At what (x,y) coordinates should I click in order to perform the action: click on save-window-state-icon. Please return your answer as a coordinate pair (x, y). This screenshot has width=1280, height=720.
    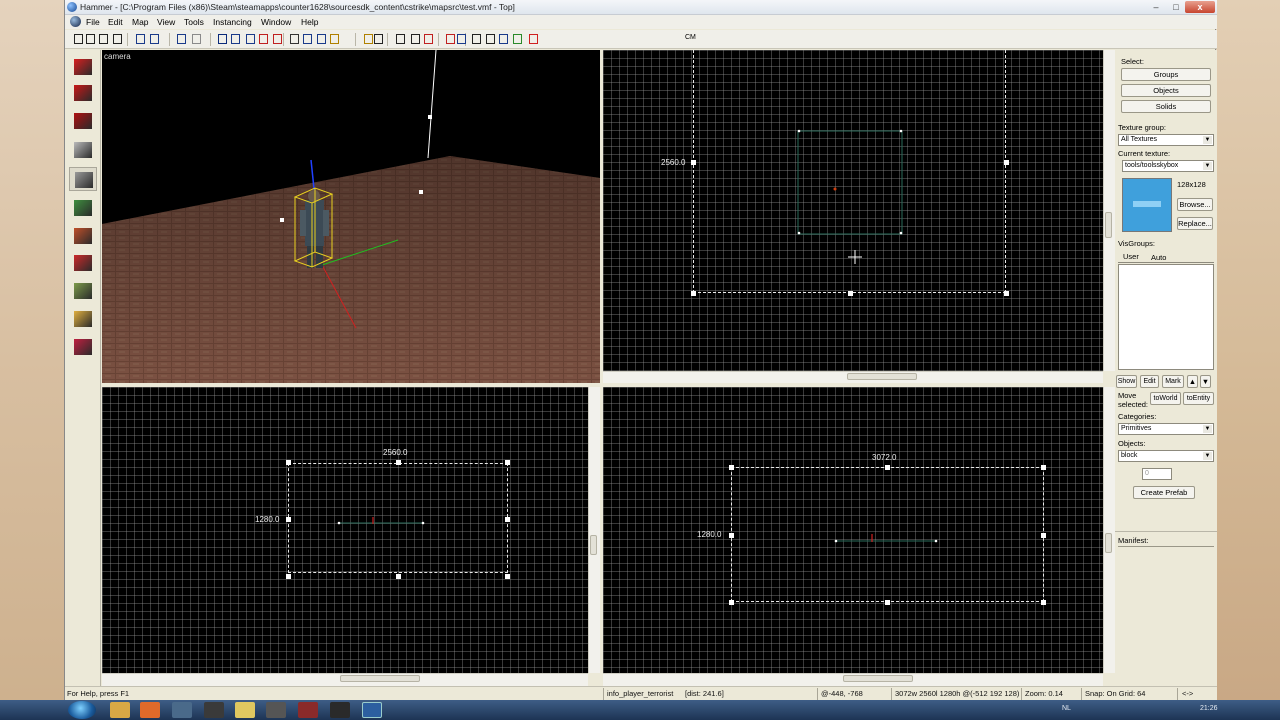
    Looking at the image, I should click on (154, 39).